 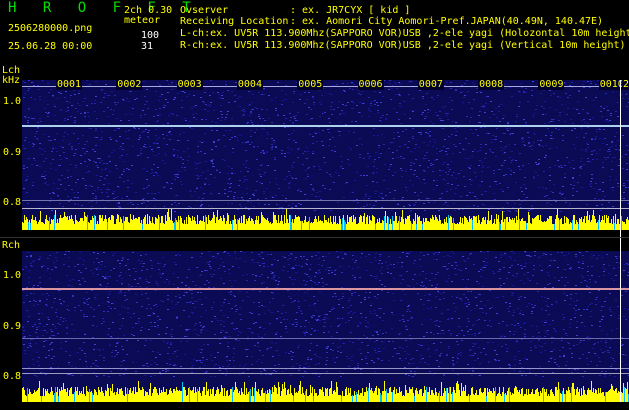 What do you see at coordinates (249, 84) in the screenshot?
I see `minute-marker-0004: 0004` at bounding box center [249, 84].